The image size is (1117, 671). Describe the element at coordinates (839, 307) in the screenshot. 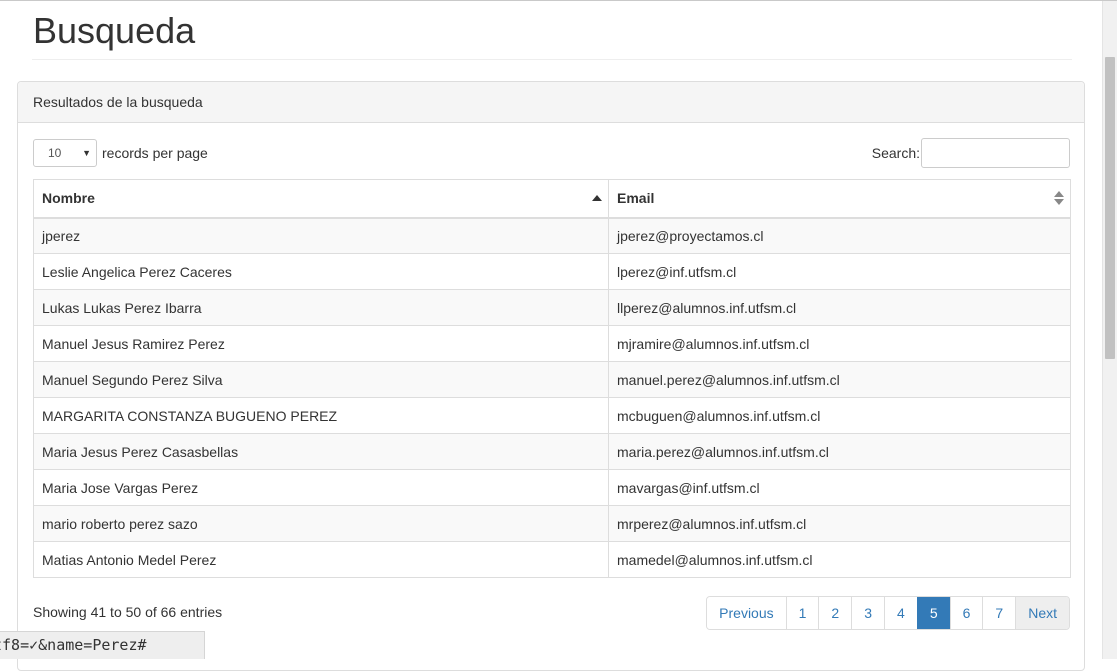

I see `cell-email: llperez@alumnos.inf.utfsm.cl` at that location.